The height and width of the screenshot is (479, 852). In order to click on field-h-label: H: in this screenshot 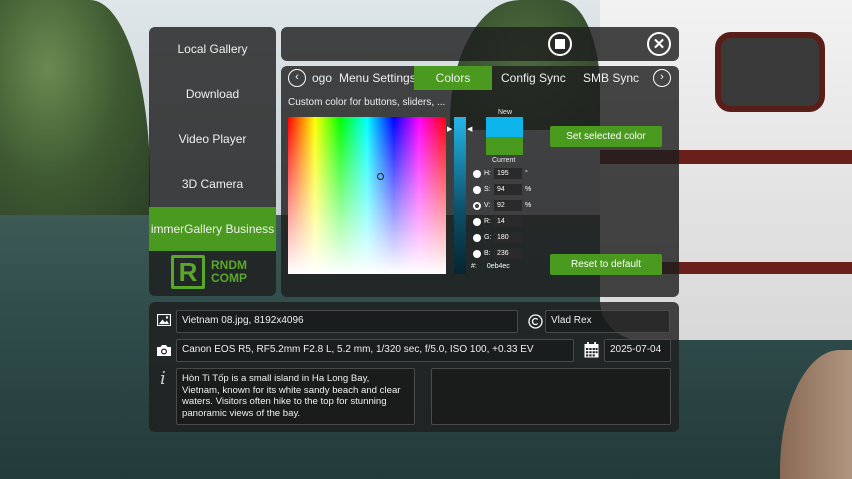, I will do `click(487, 173)`.